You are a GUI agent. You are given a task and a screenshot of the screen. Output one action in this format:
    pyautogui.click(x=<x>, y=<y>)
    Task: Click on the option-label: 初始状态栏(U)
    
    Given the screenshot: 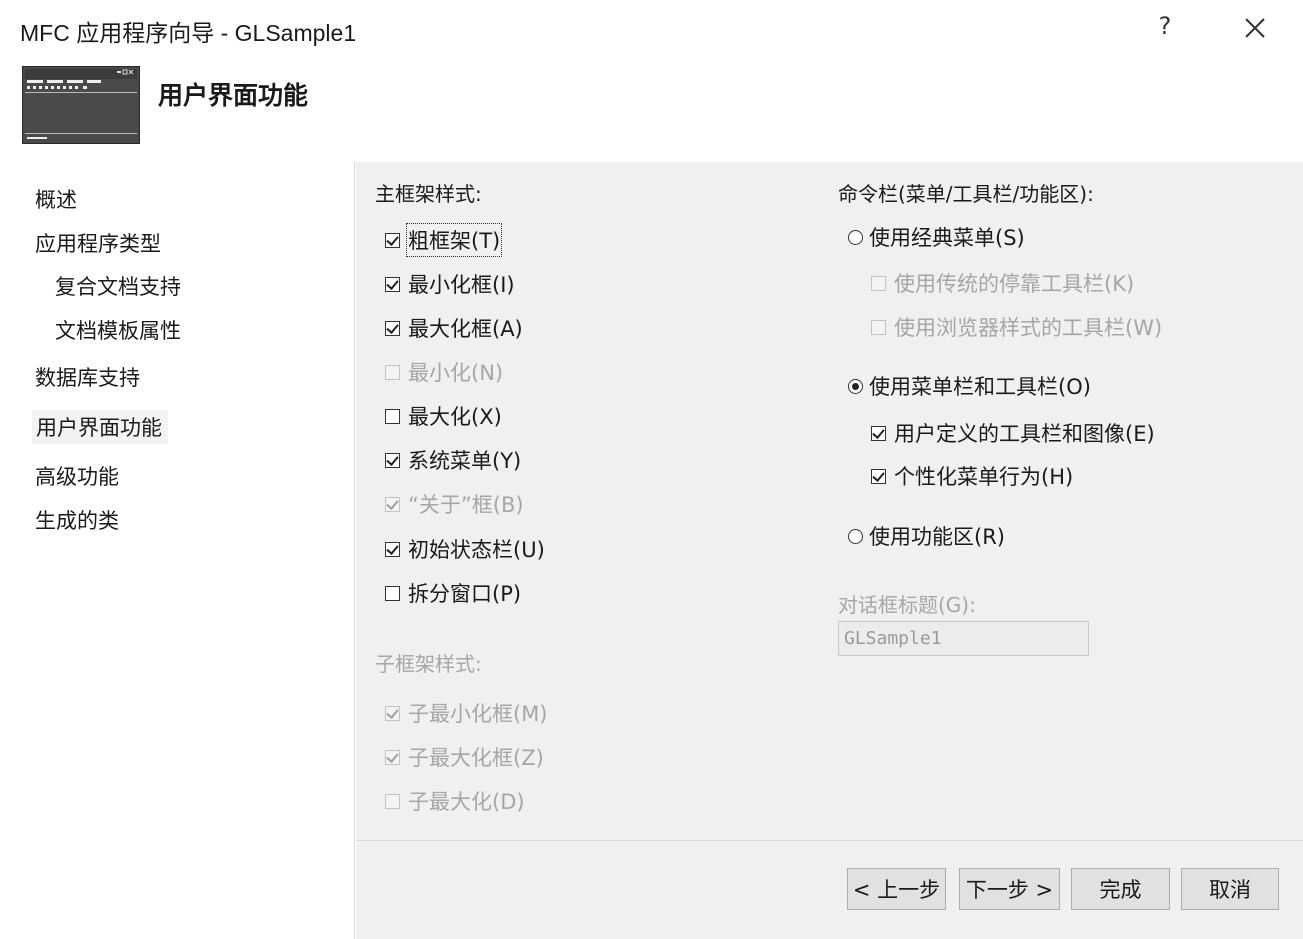 What is the action you would take?
    pyautogui.click(x=476, y=550)
    